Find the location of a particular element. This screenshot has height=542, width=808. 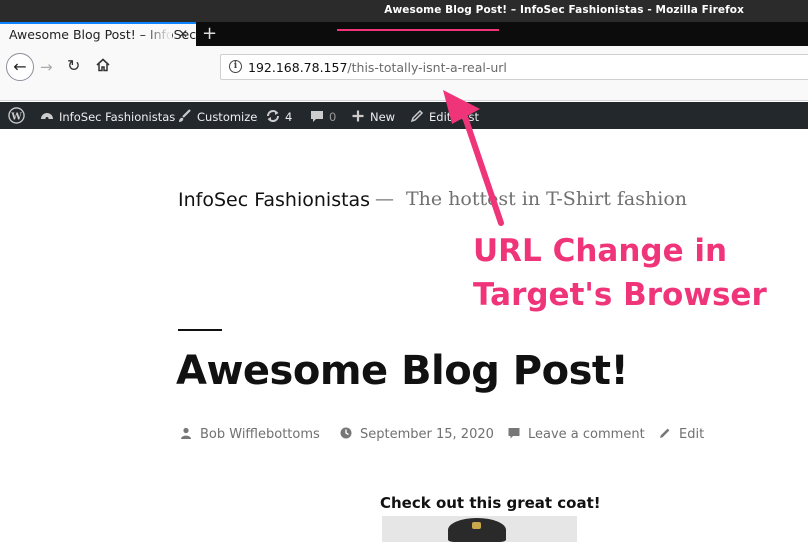

adminbar-customize: Customize is located at coordinates (217, 116).